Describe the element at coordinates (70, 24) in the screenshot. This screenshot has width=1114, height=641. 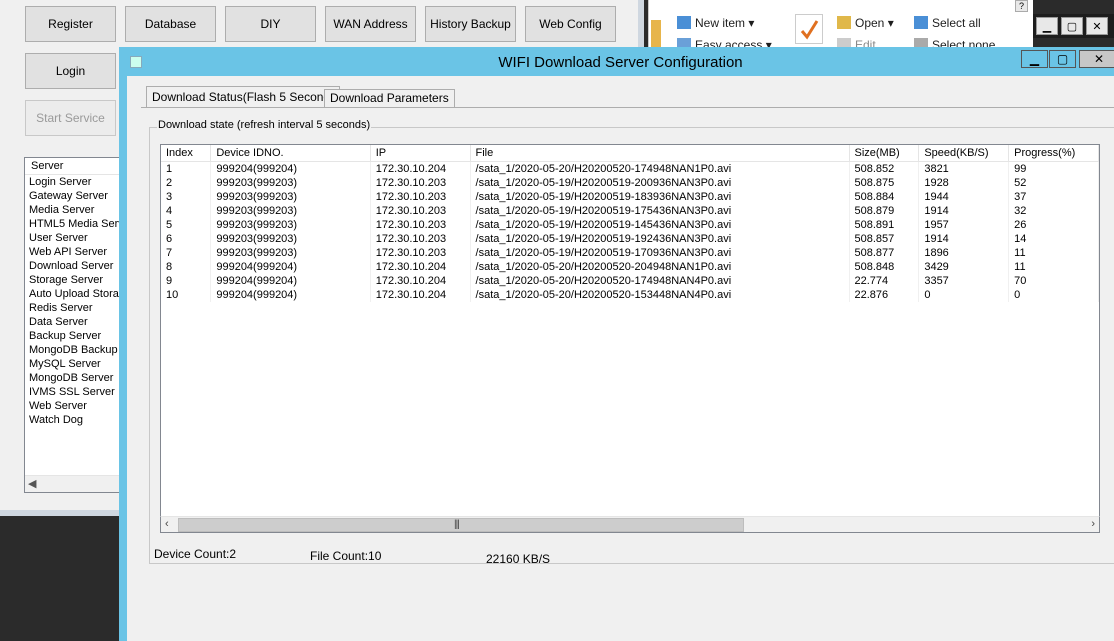
I see `register-button: Register` at that location.